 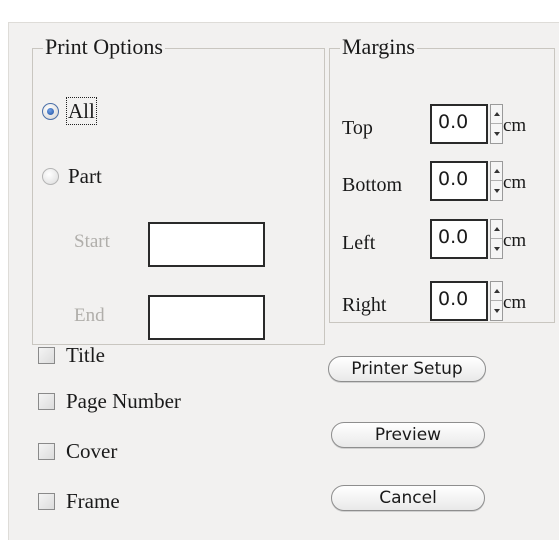 I want to click on frame-checkbox-label: Frame, so click(x=93, y=501).